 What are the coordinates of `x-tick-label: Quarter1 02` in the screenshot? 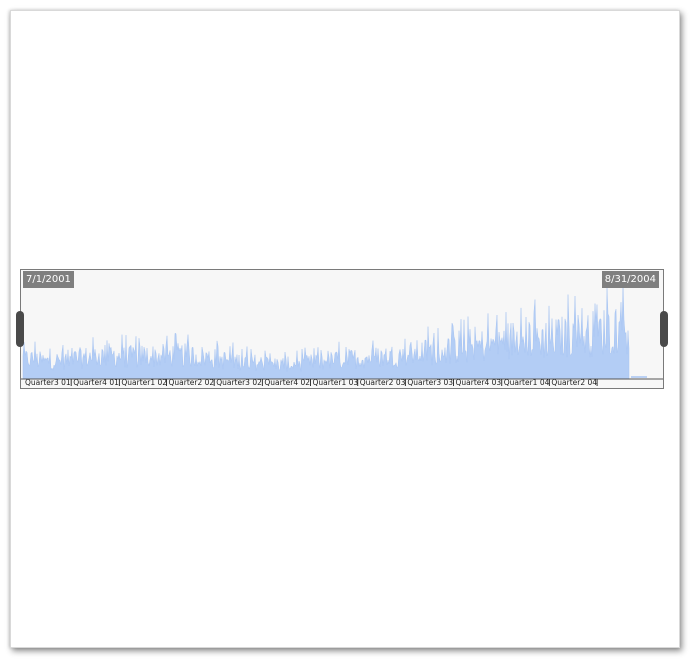 It's located at (144, 382).